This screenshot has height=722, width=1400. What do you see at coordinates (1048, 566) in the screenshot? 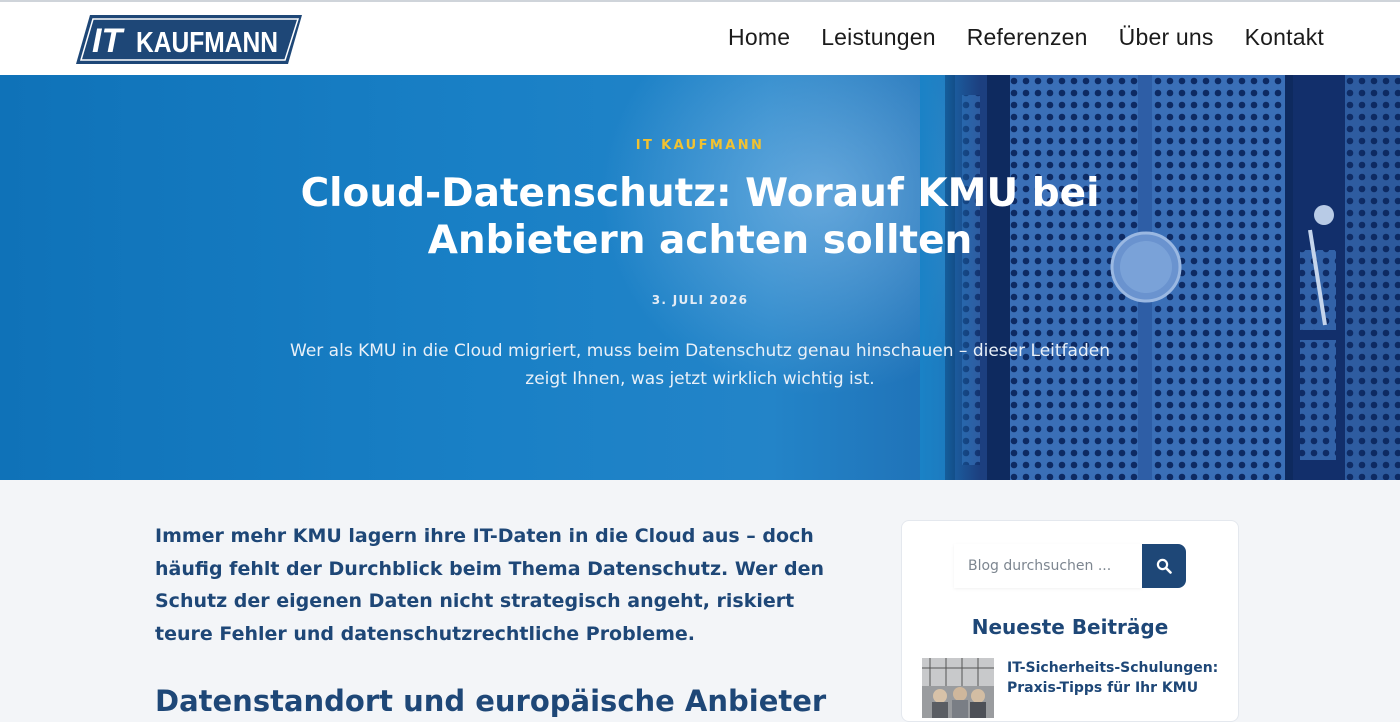
I see `search-input` at bounding box center [1048, 566].